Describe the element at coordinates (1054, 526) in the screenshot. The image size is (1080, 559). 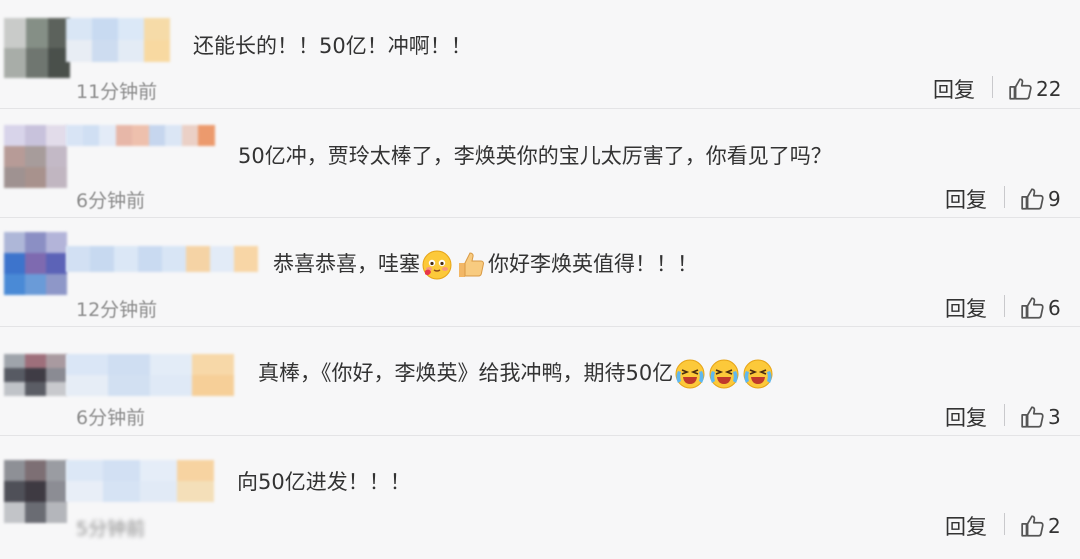
I see `like-count: 2` at that location.